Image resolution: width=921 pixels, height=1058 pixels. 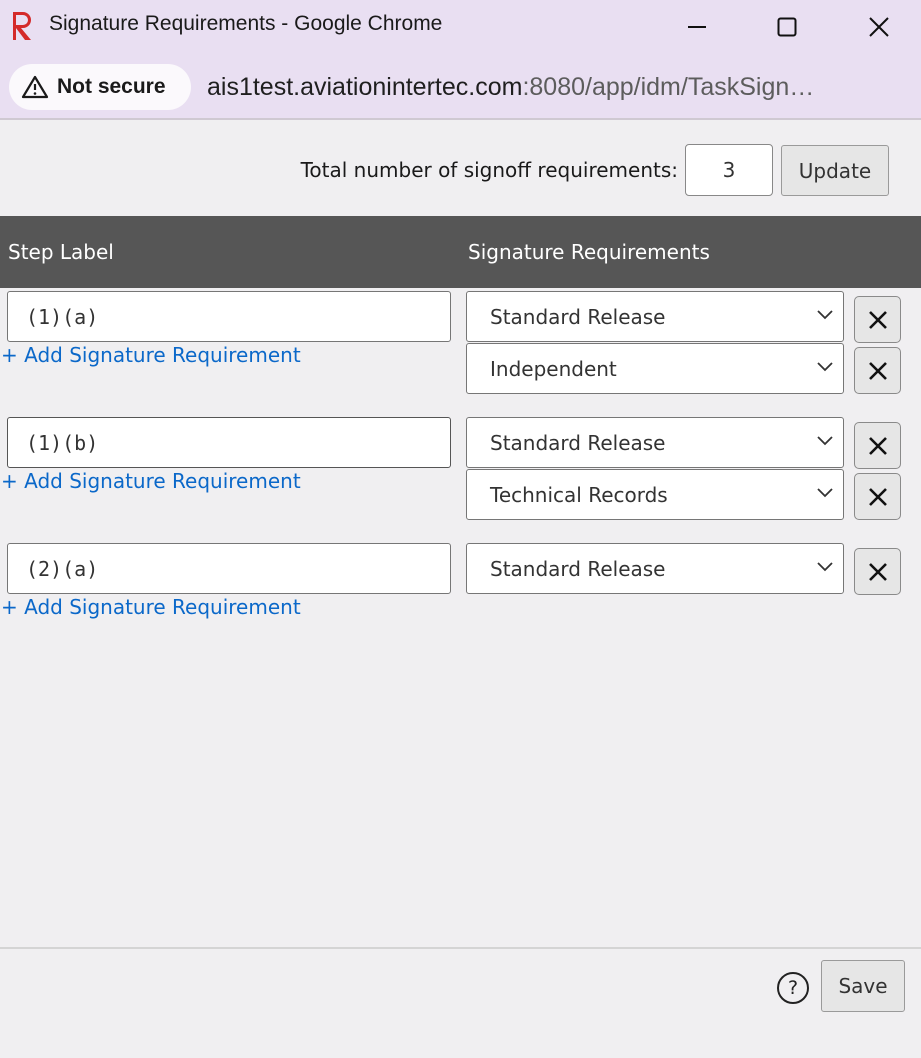 I want to click on signature-requirement-select: Independent, so click(x=655, y=368).